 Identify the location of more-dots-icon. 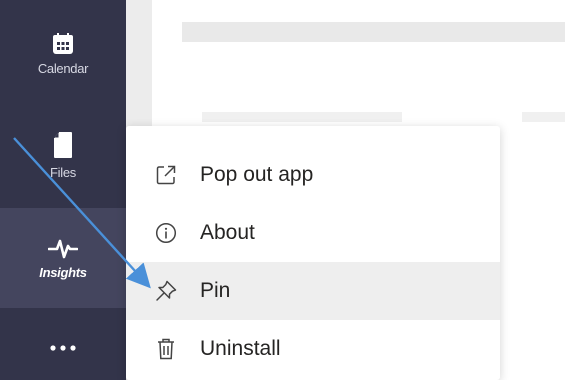
(63, 348).